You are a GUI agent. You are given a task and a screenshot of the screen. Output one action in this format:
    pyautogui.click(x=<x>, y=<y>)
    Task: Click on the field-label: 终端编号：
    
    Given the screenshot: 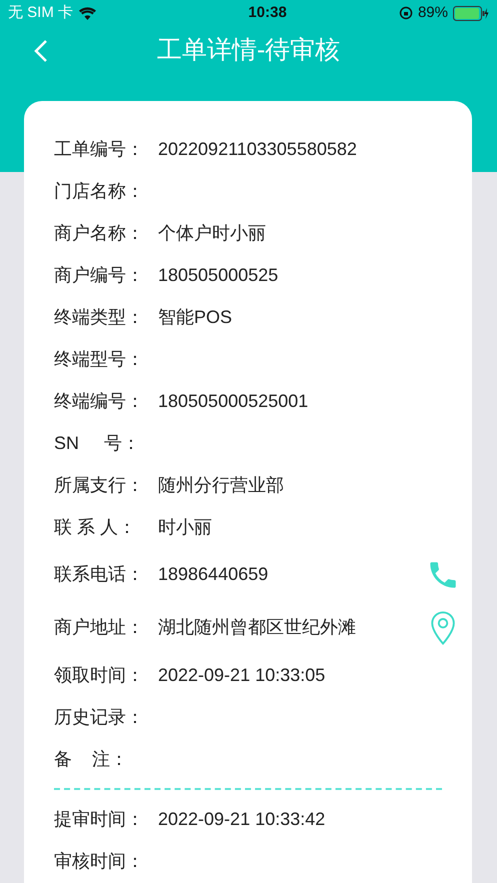 What is the action you would take?
    pyautogui.click(x=99, y=401)
    